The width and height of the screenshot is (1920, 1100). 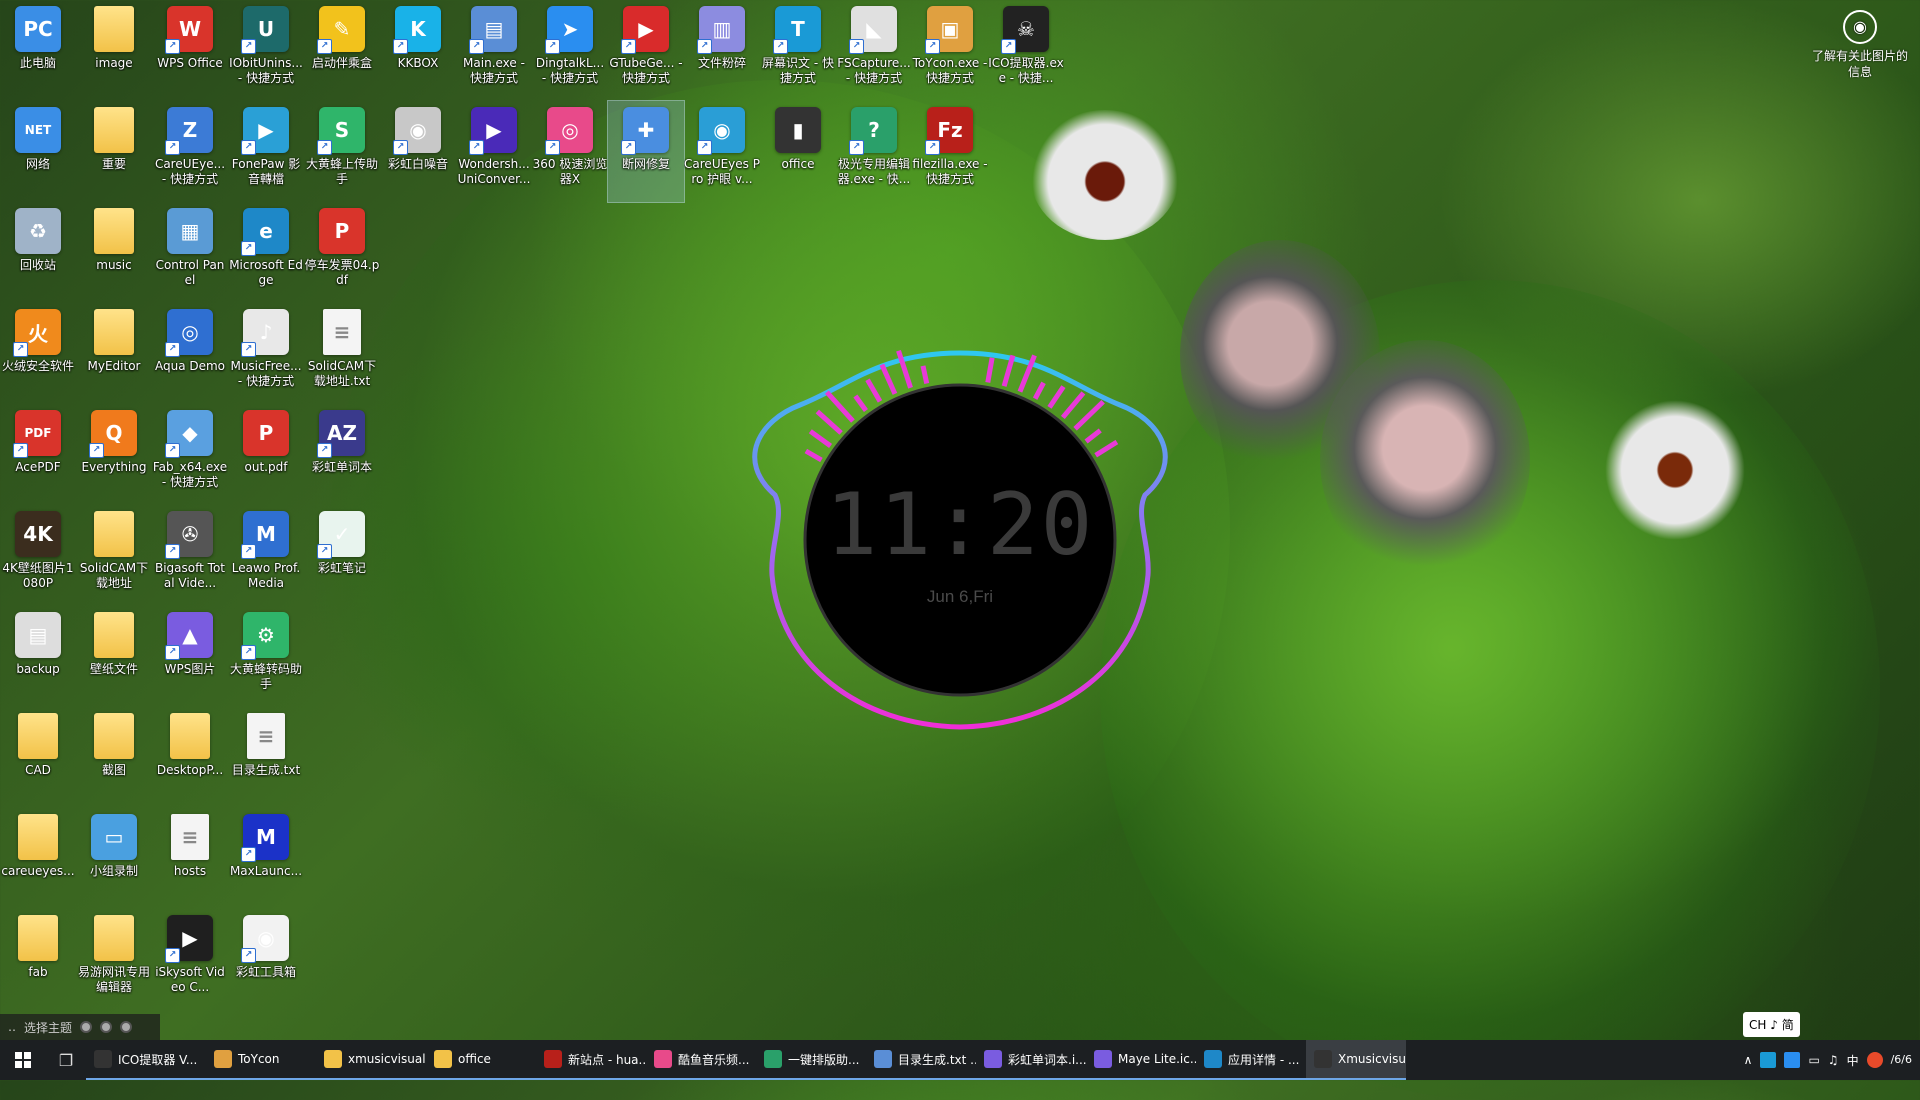 What do you see at coordinates (190, 656) in the screenshot?
I see `desktop-icon: ▲ ↗ WPS图片` at bounding box center [190, 656].